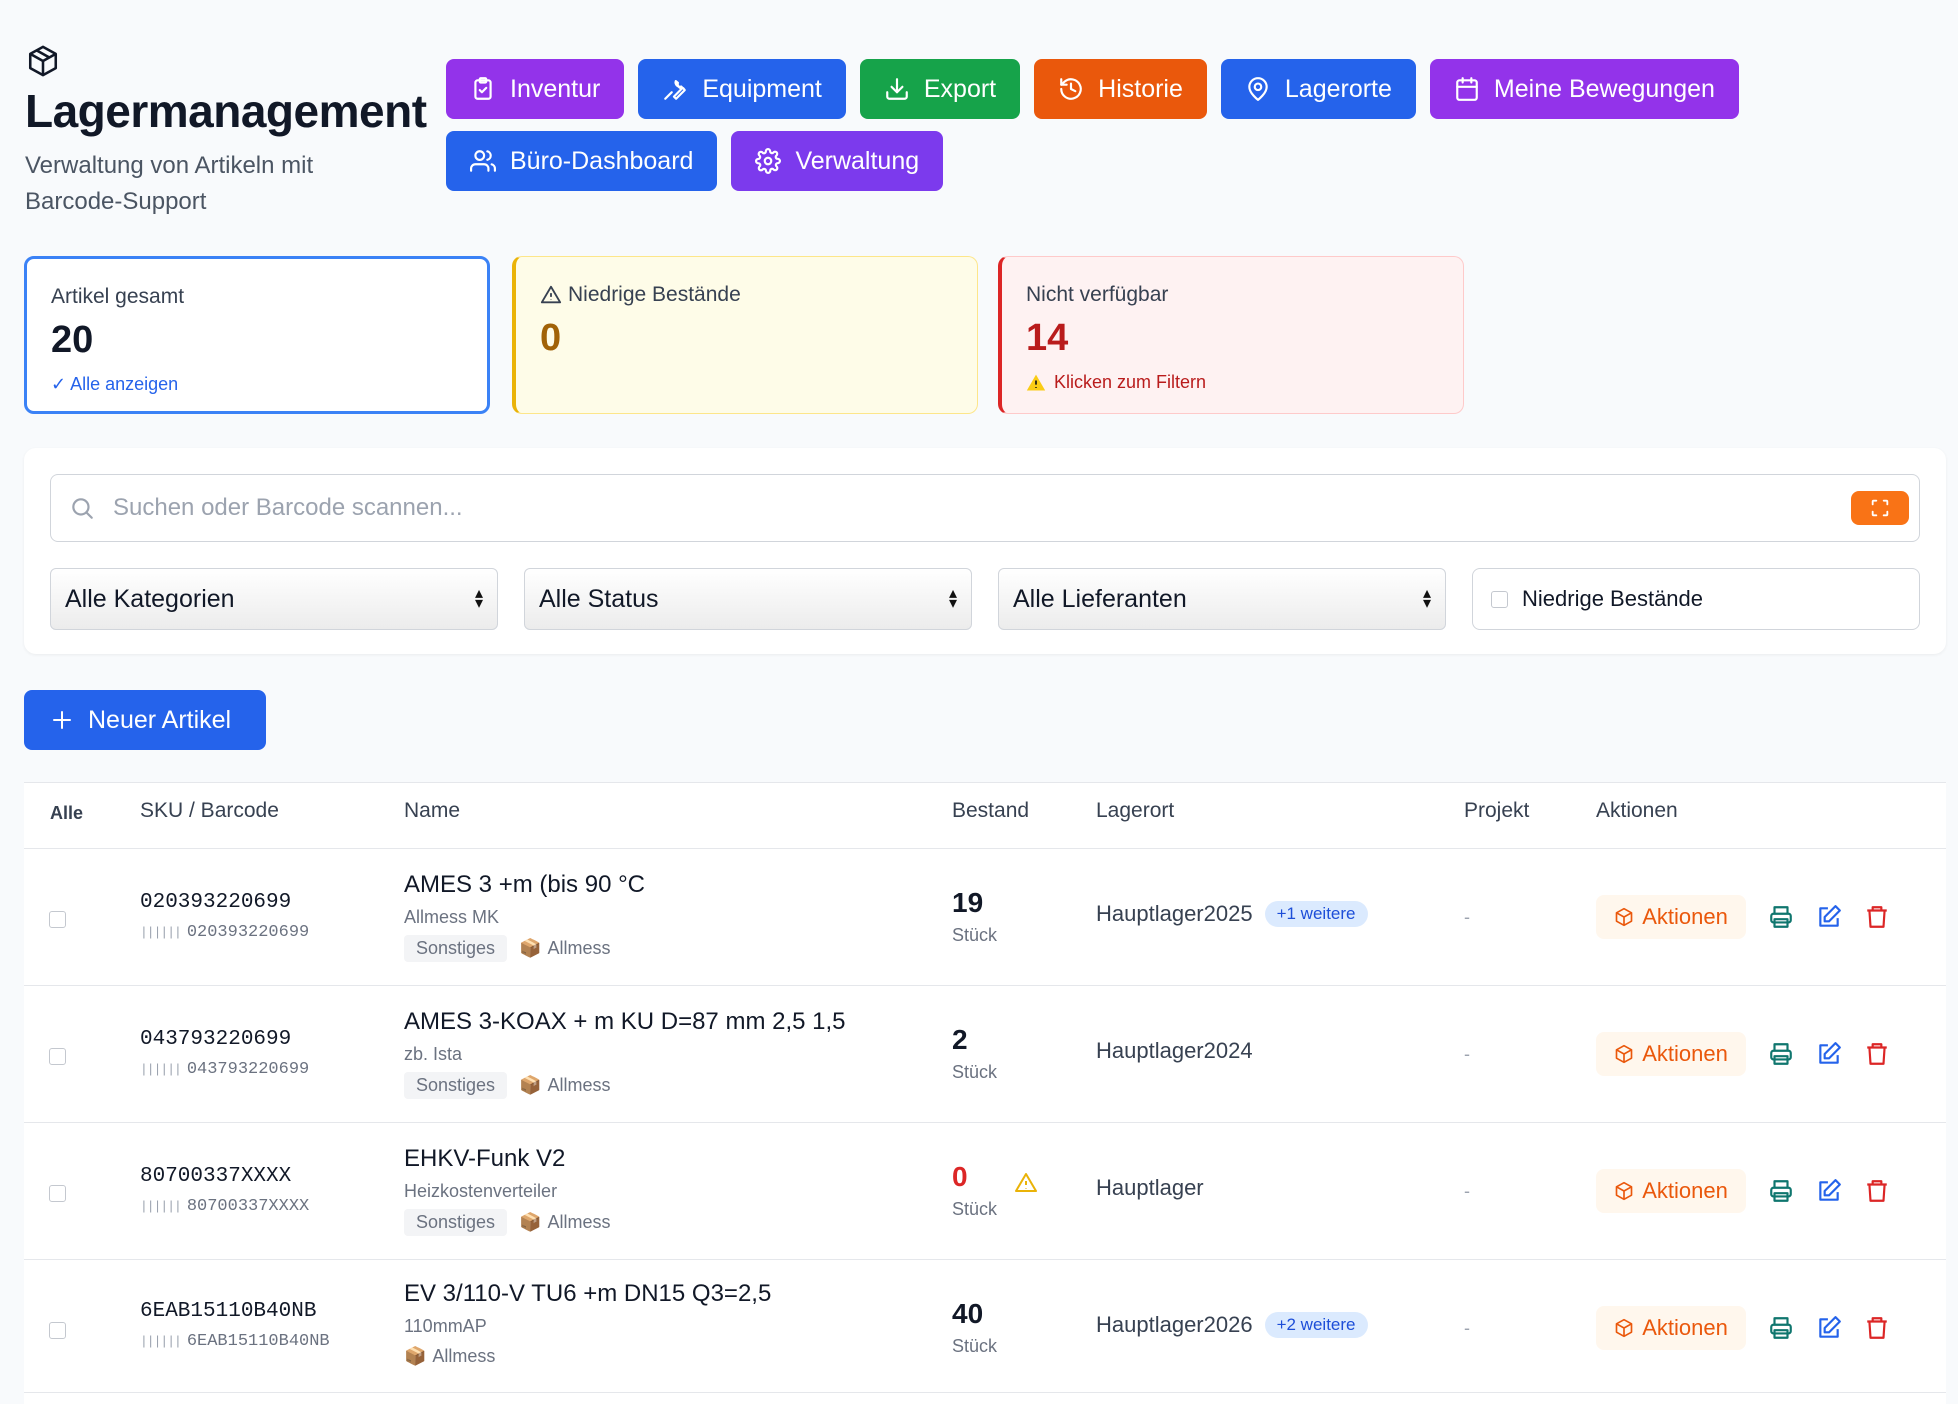  Describe the element at coordinates (1026, 1182) in the screenshot. I see `alert-triangle-icon` at that location.